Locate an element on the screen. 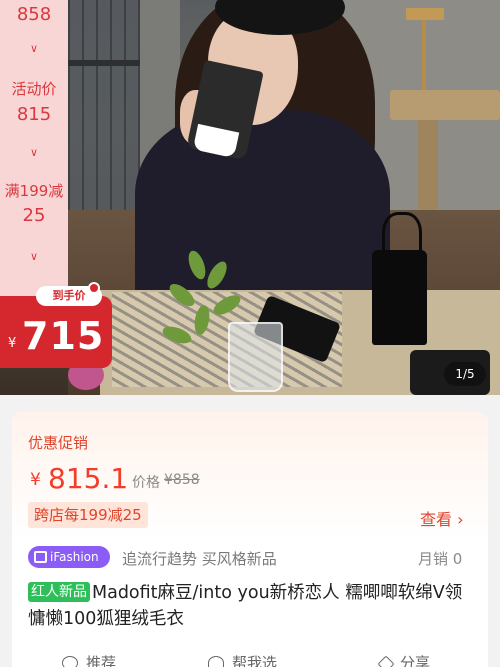 The width and height of the screenshot is (500, 667). activity-price-label: 活动价 is located at coordinates (34, 89).